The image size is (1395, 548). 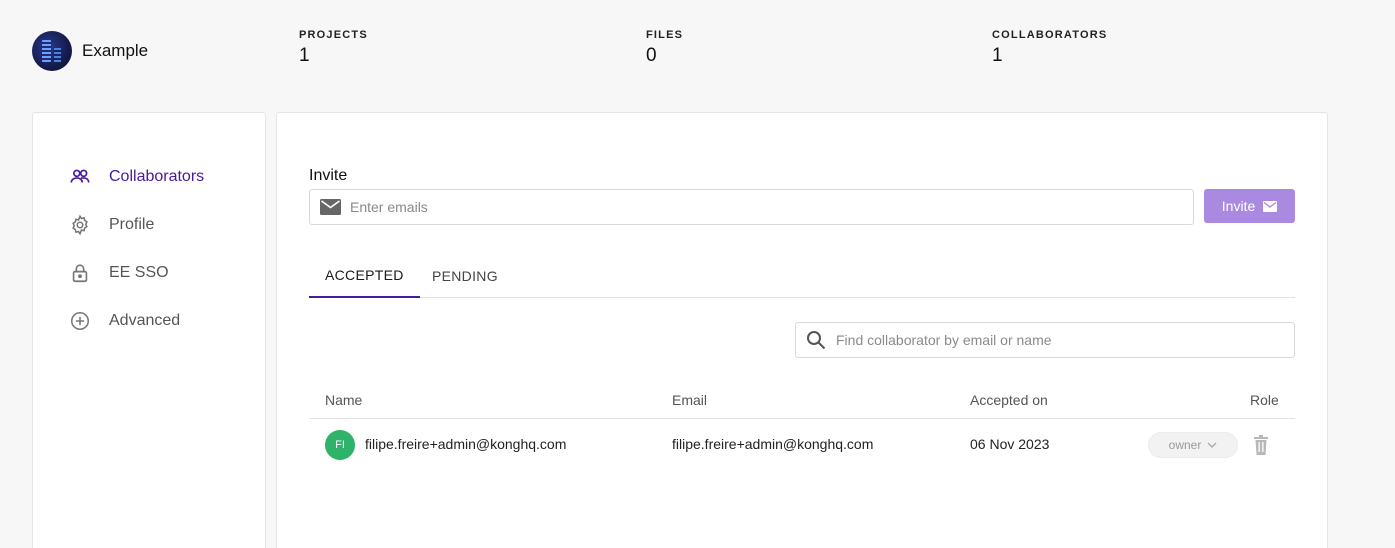 What do you see at coordinates (115, 50) in the screenshot?
I see `org-name: Example` at bounding box center [115, 50].